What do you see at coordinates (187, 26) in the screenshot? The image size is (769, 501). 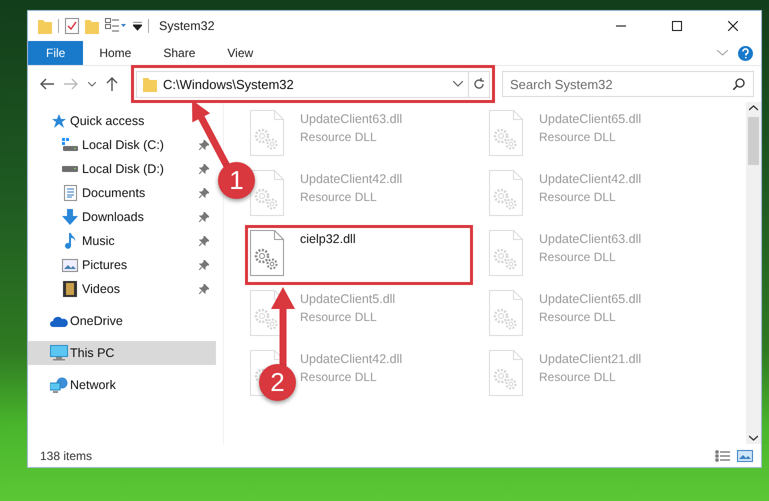 I see `window-title: System32` at bounding box center [187, 26].